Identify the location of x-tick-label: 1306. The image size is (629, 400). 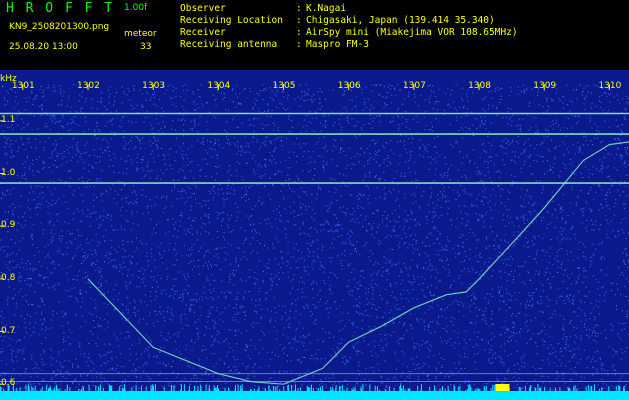
(349, 86).